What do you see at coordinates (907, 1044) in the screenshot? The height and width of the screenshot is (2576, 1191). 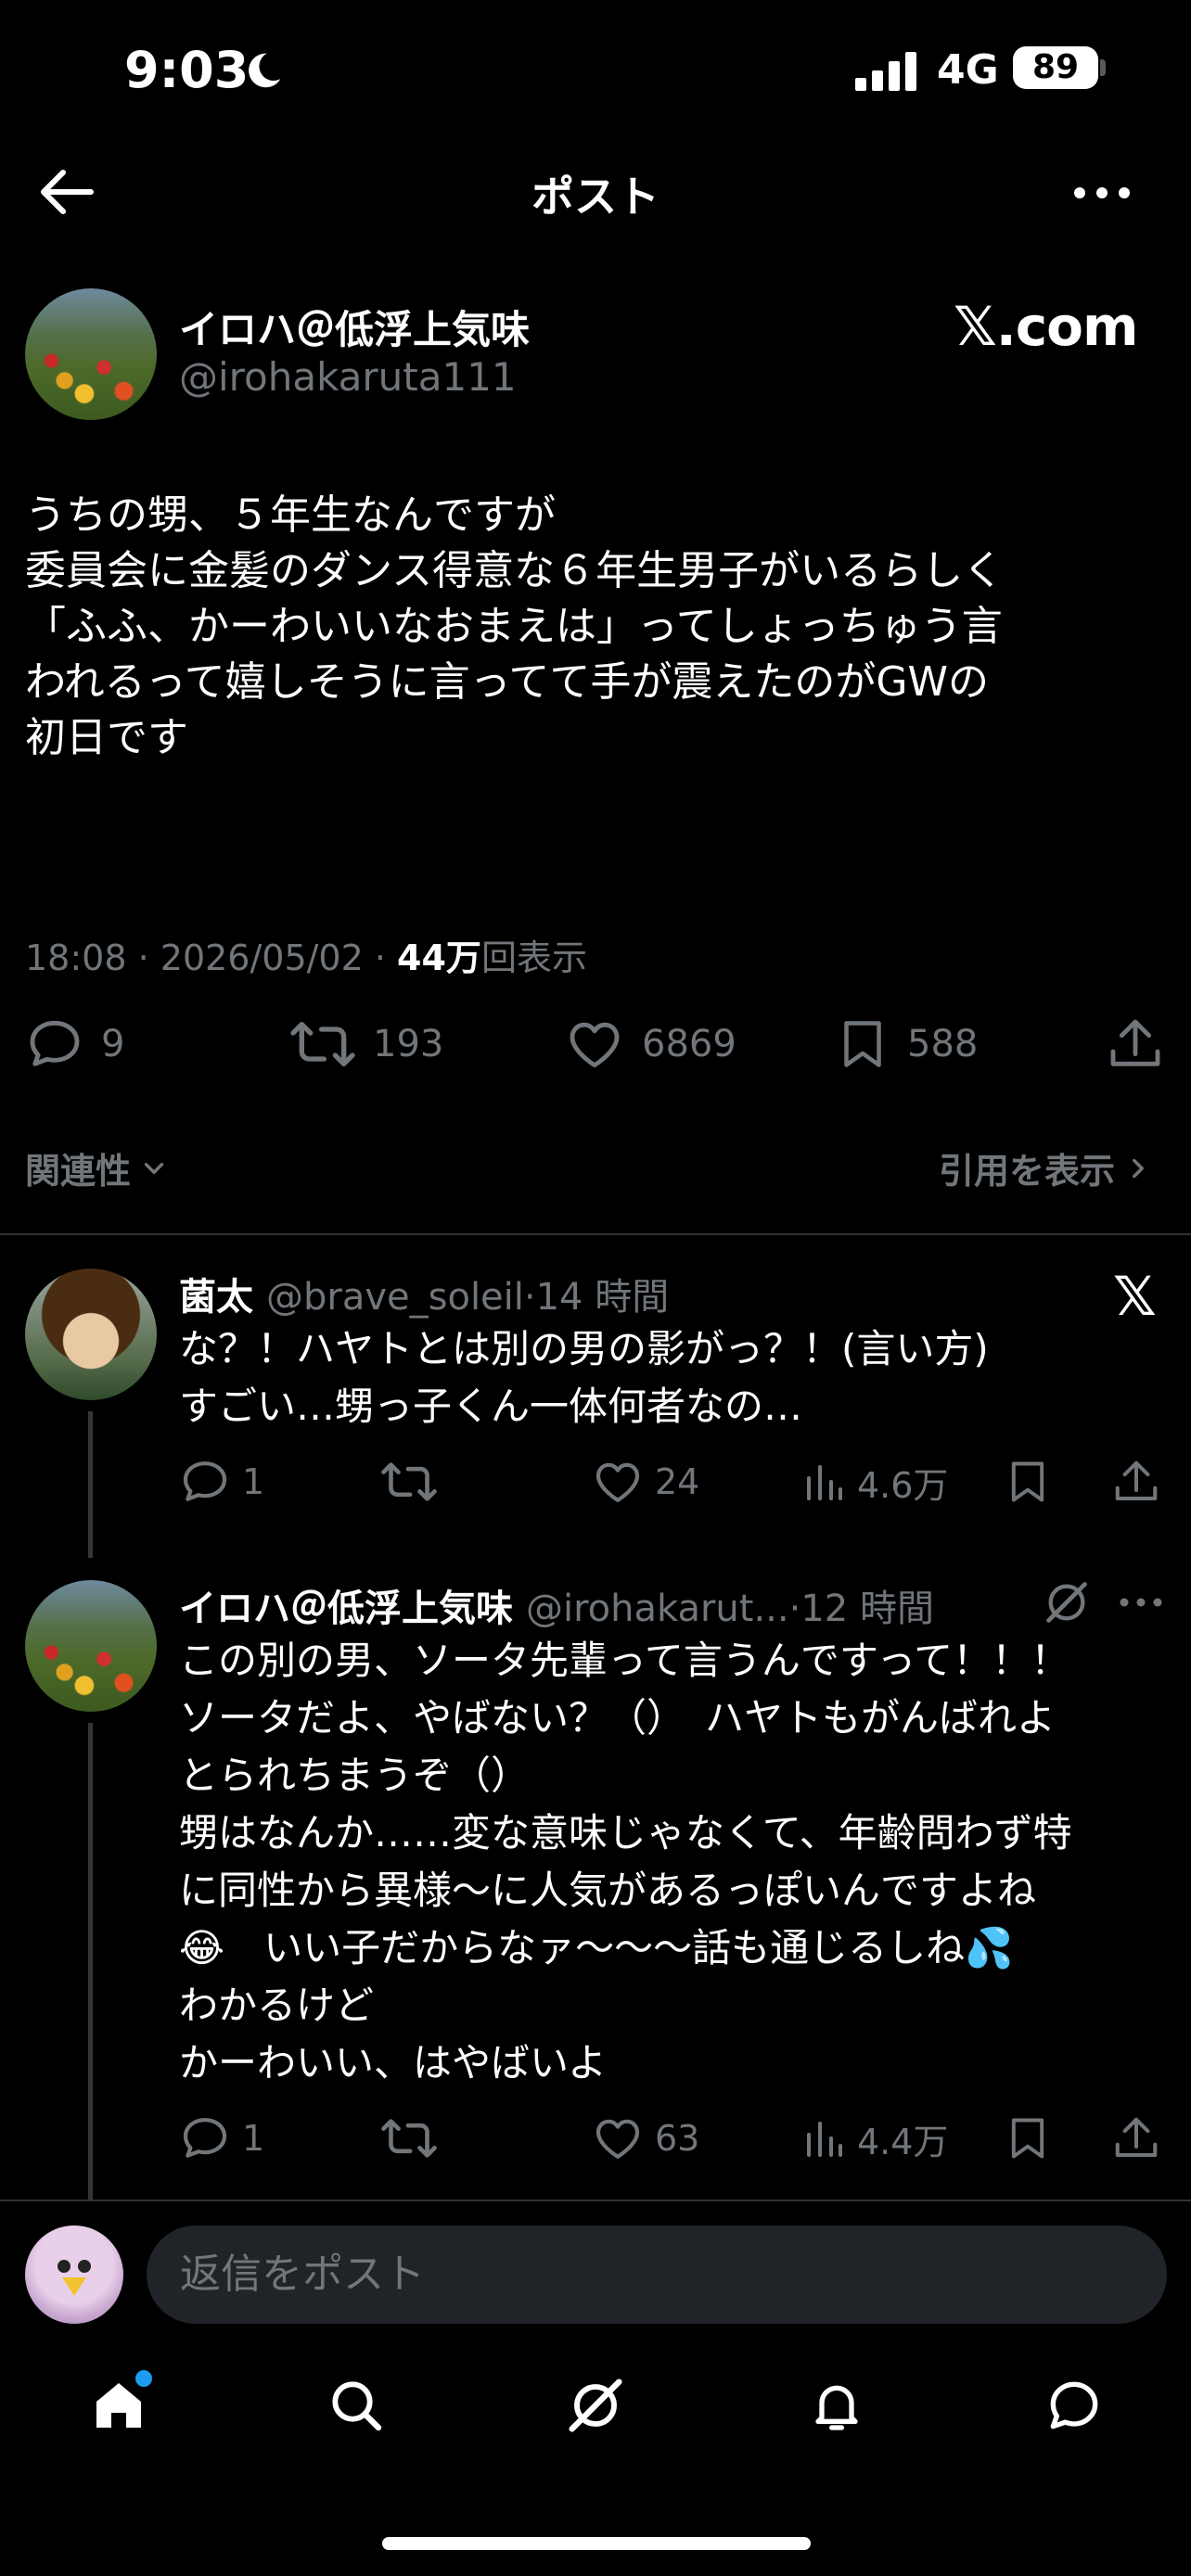 I see `bookmark-button: 588` at bounding box center [907, 1044].